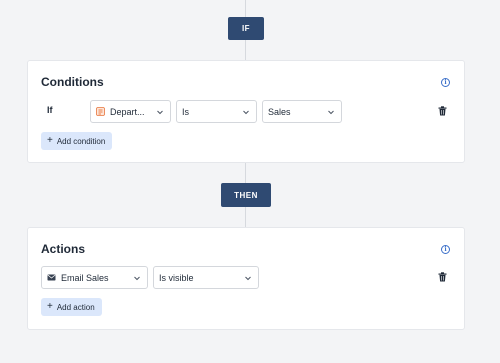  What do you see at coordinates (176, 277) in the screenshot?
I see `action-type-value: Is visible` at bounding box center [176, 277].